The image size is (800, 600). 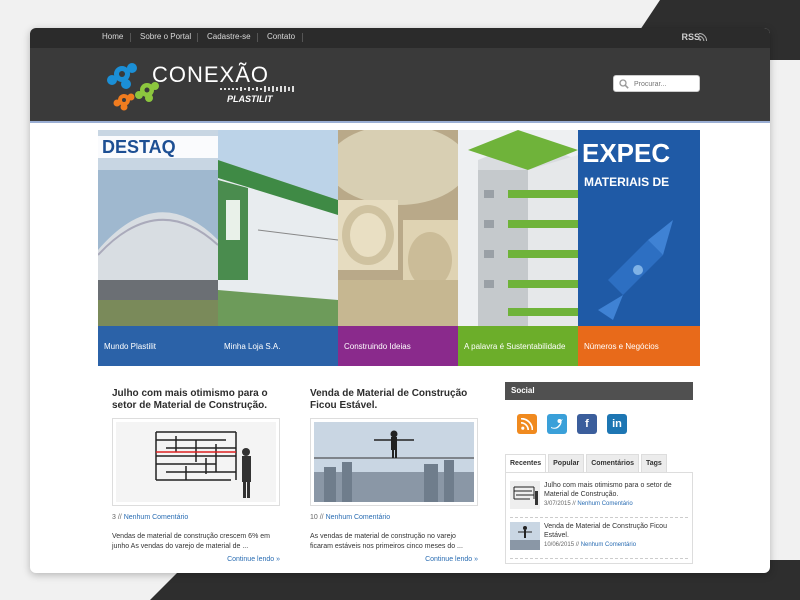 What do you see at coordinates (377, 346) in the screenshot?
I see `slider-caption-text: Construindo Ideias` at bounding box center [377, 346].